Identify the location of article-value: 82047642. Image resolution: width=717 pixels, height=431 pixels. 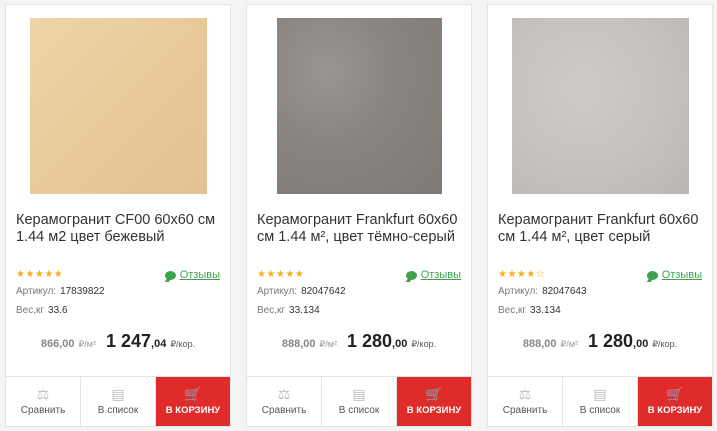
(323, 291).